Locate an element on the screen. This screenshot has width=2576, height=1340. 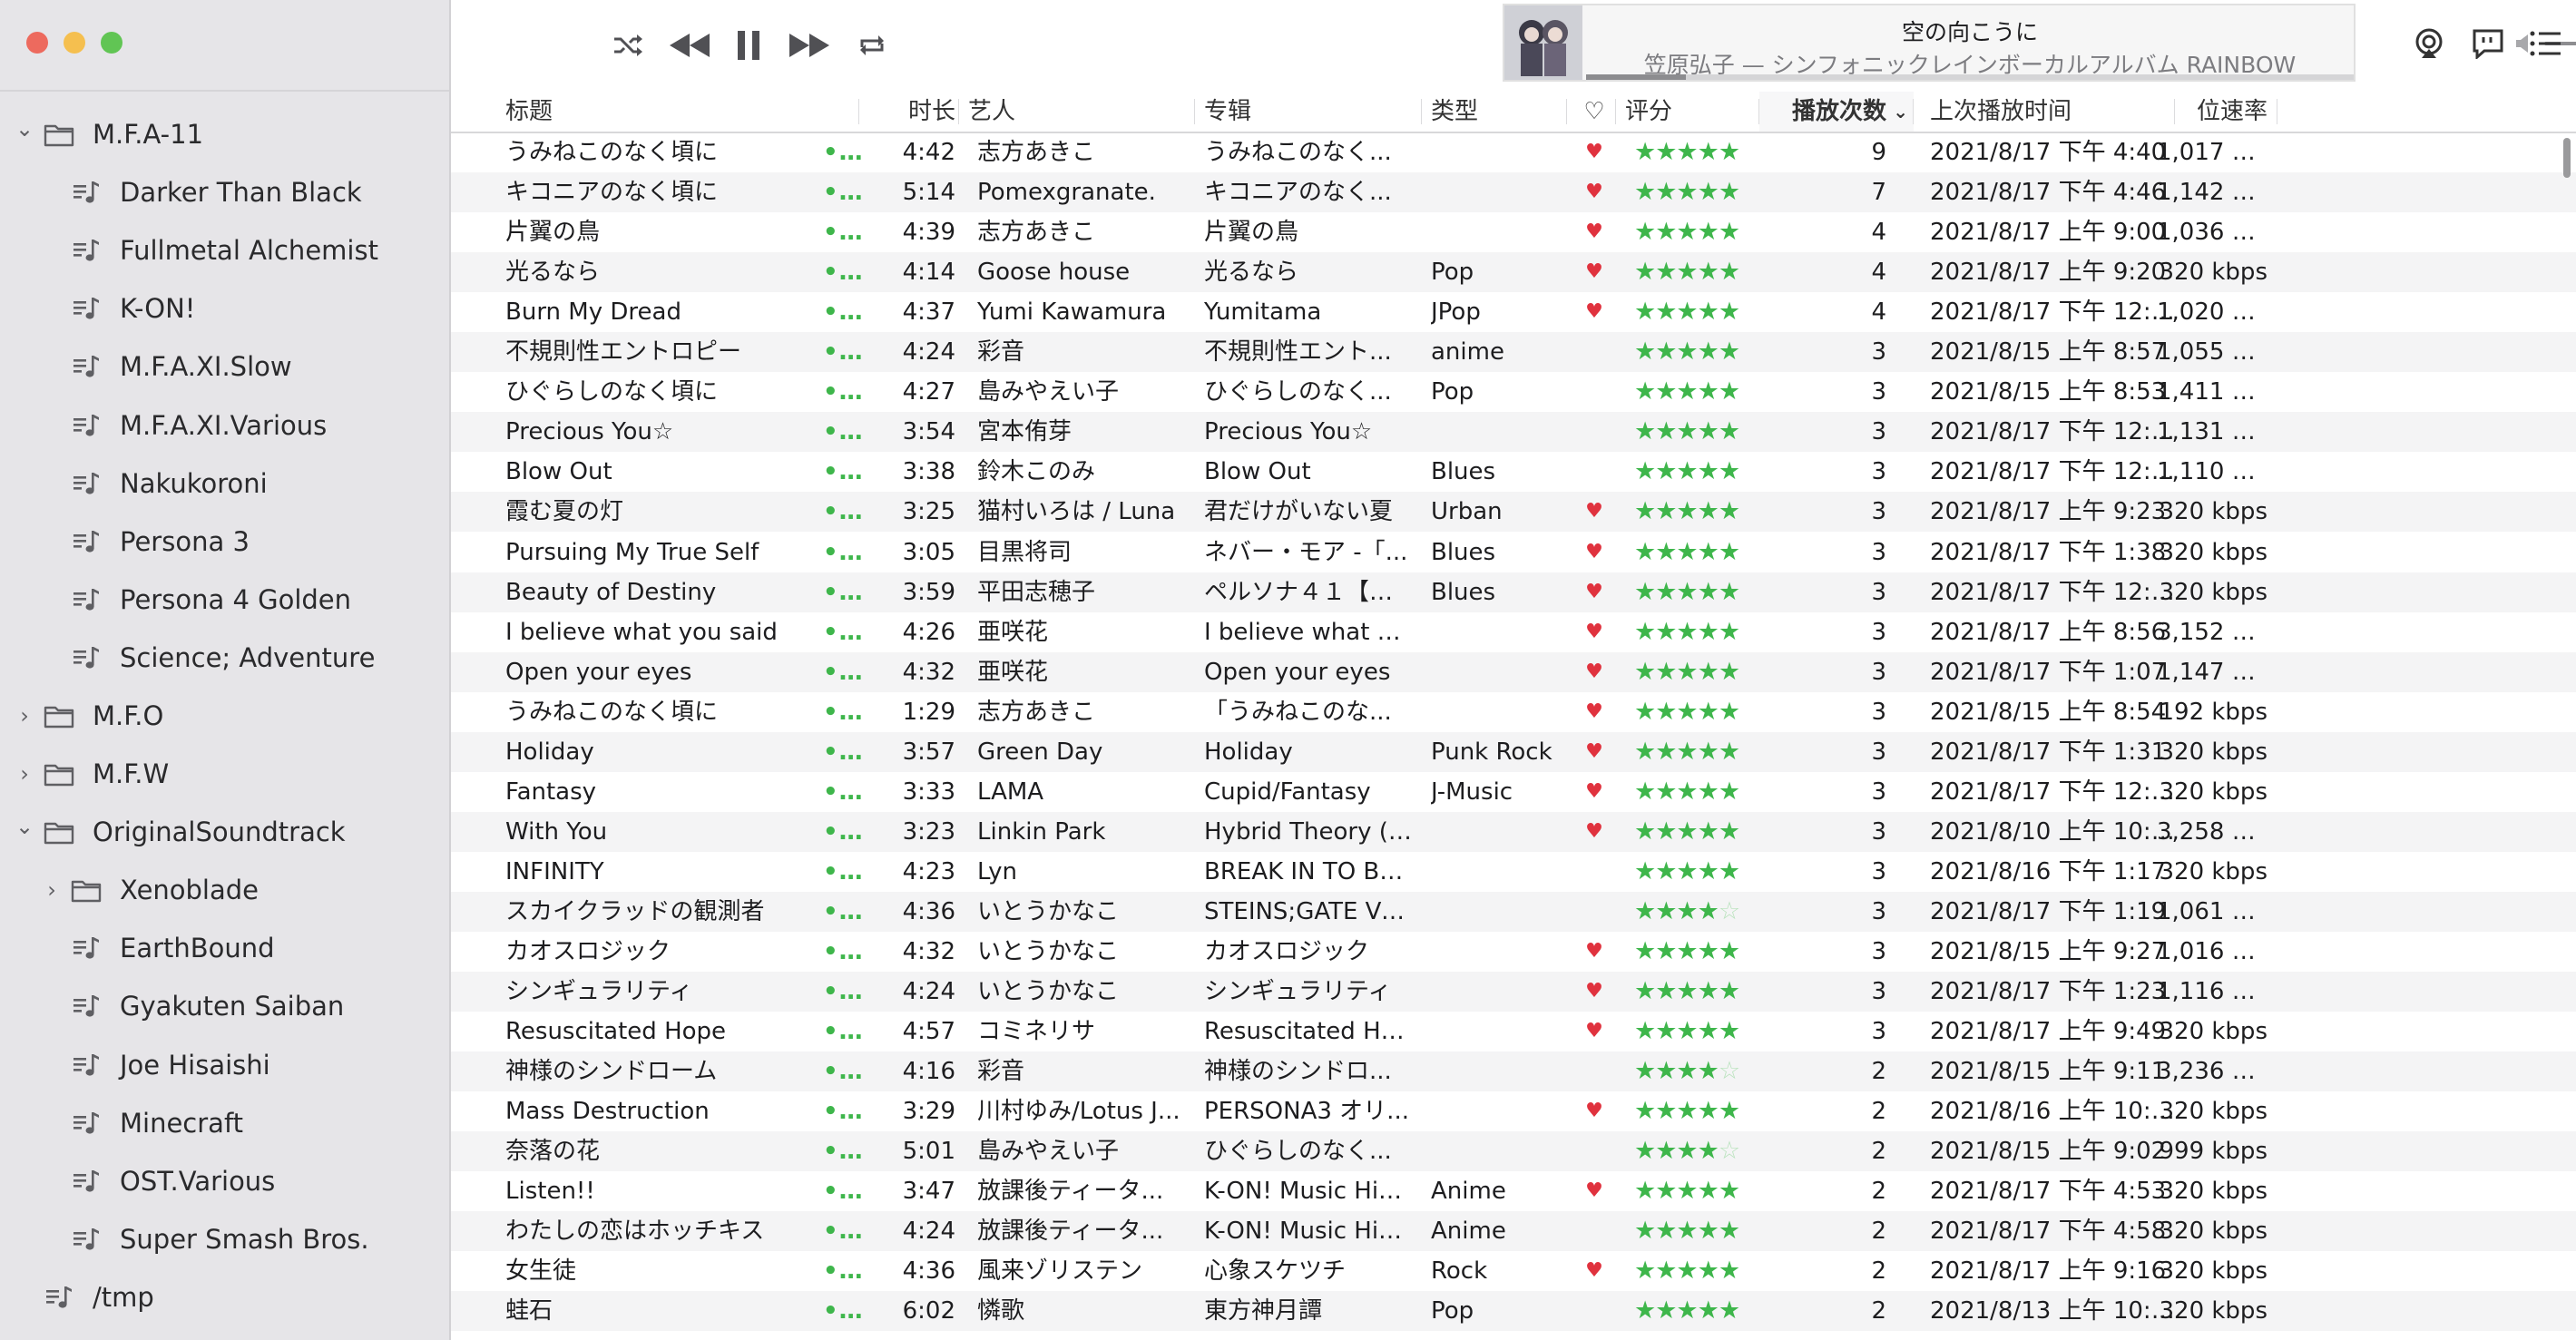
previous-button is located at coordinates (689, 45).